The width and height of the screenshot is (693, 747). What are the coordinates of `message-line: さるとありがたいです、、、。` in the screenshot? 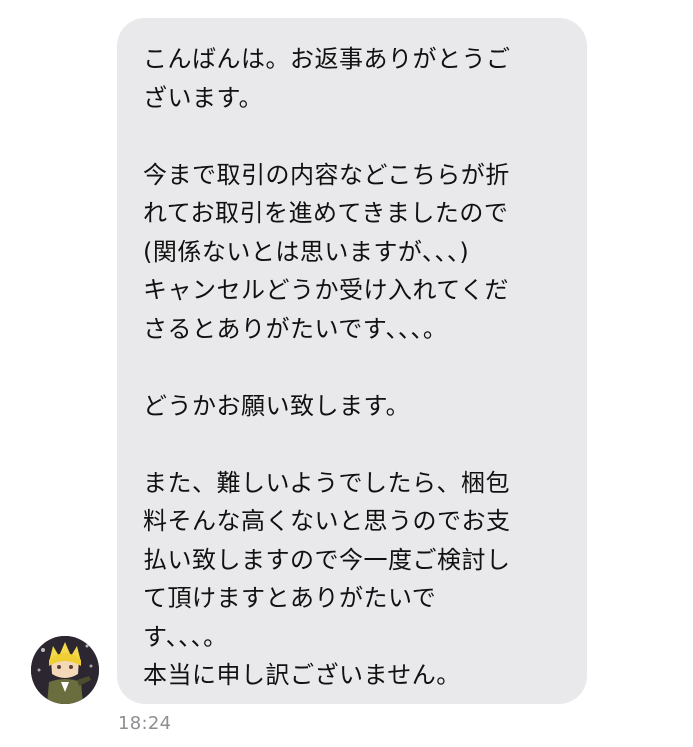 It's located at (295, 328).